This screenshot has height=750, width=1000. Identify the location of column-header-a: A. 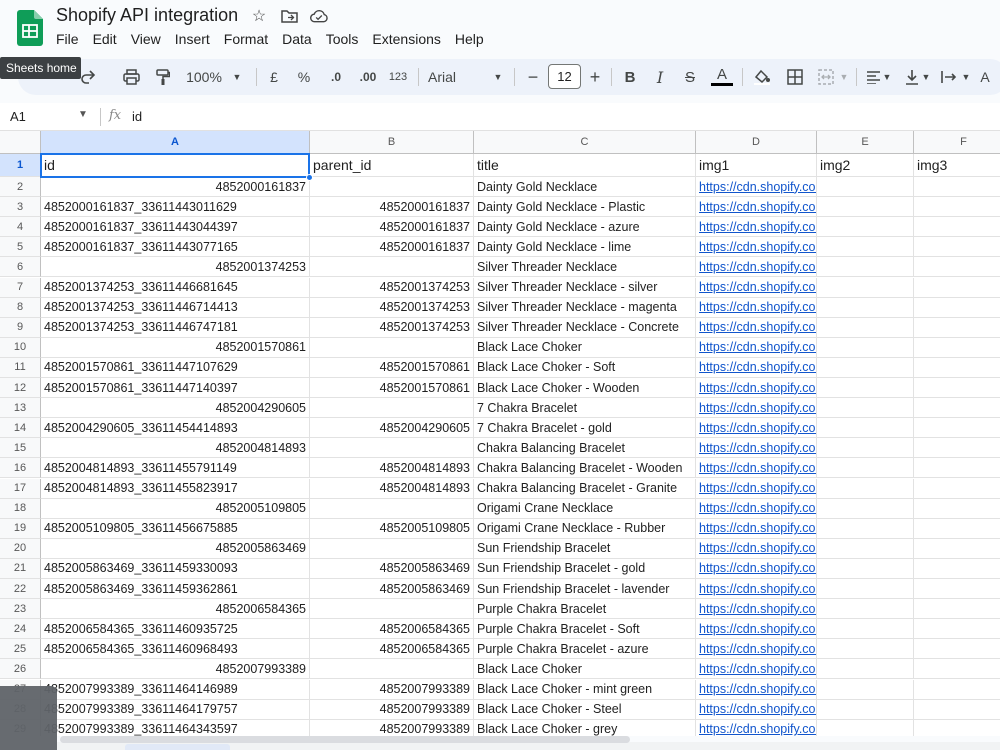
(175, 142).